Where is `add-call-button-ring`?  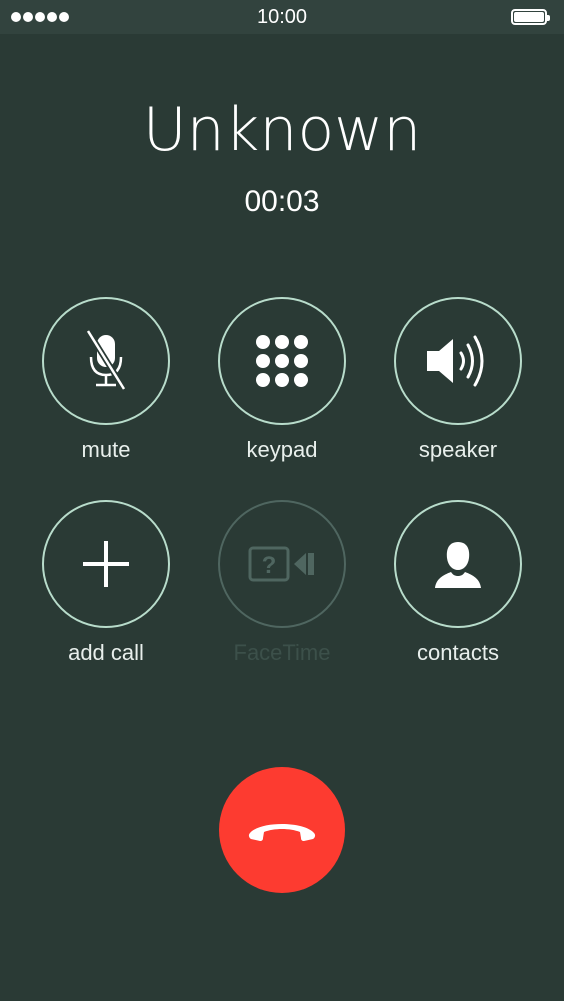
add-call-button-ring is located at coordinates (106, 564).